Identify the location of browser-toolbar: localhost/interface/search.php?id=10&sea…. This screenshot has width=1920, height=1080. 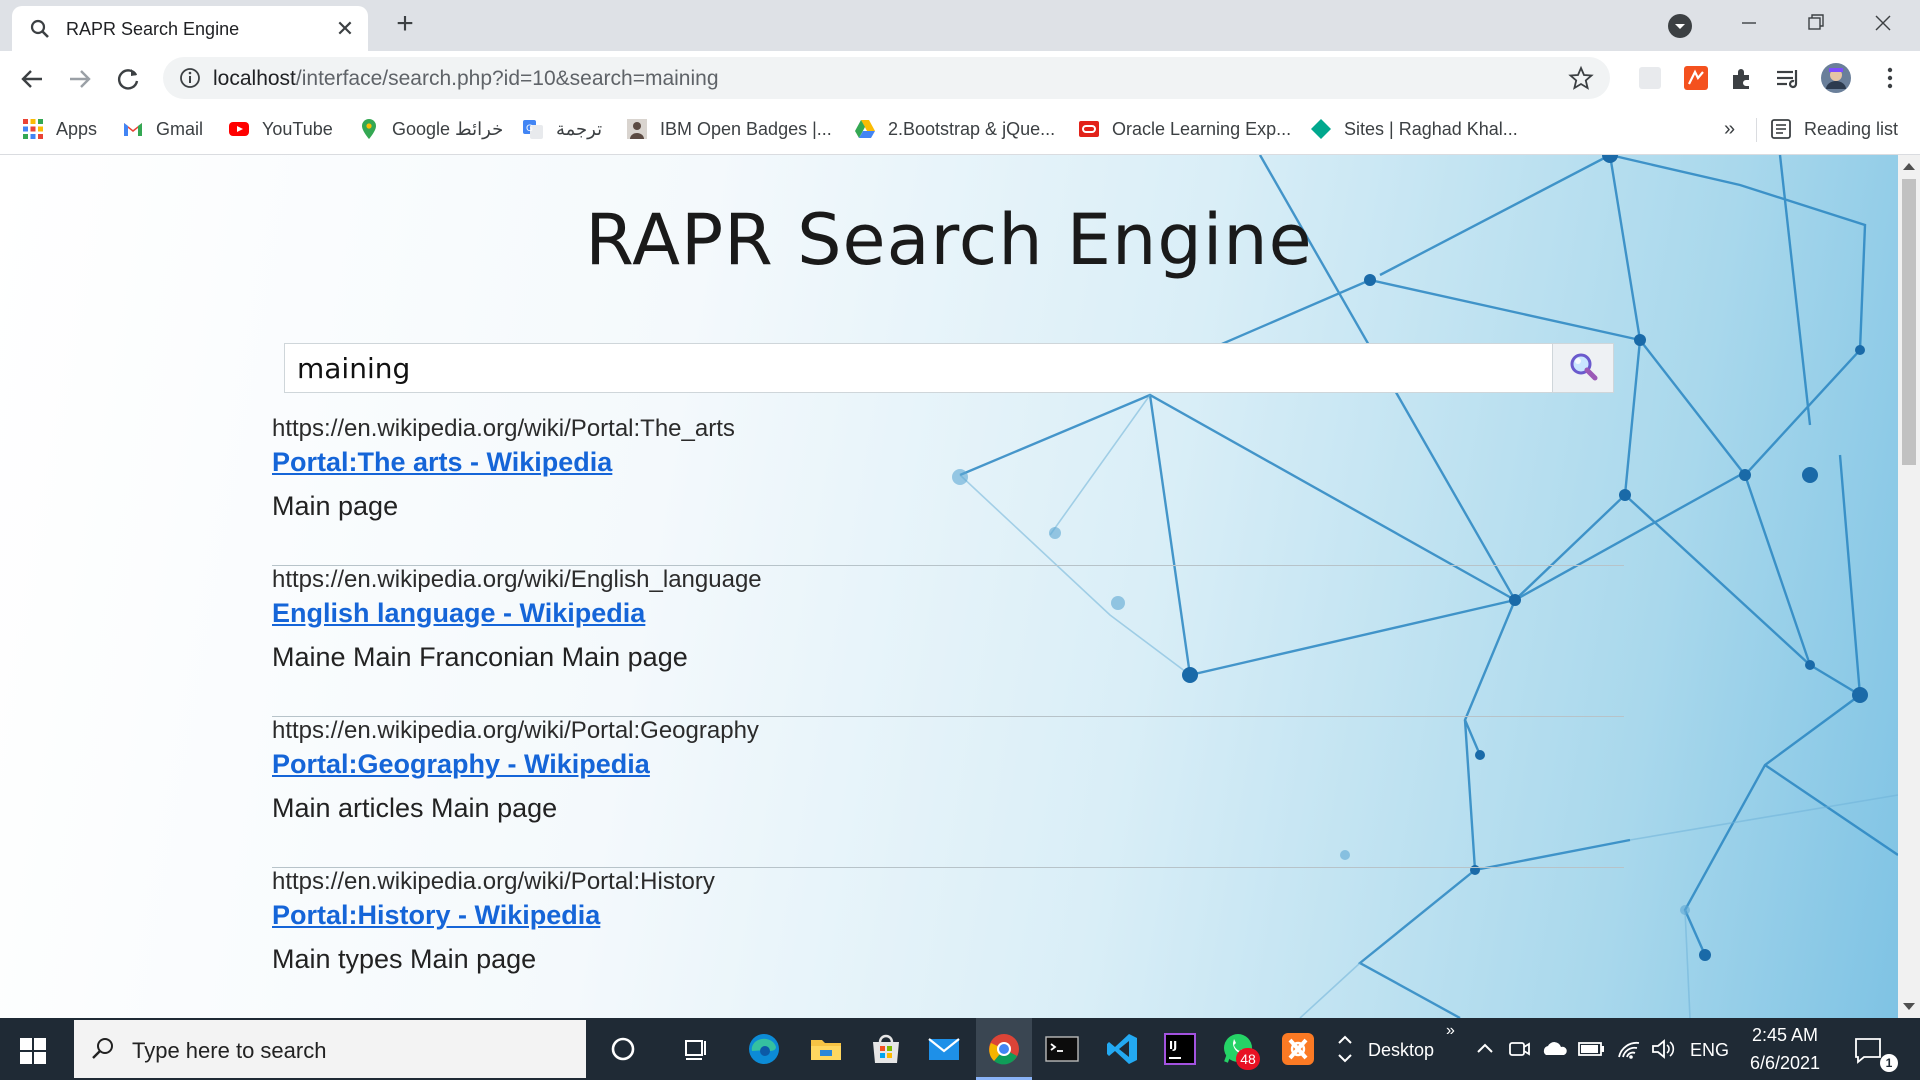
(960, 78).